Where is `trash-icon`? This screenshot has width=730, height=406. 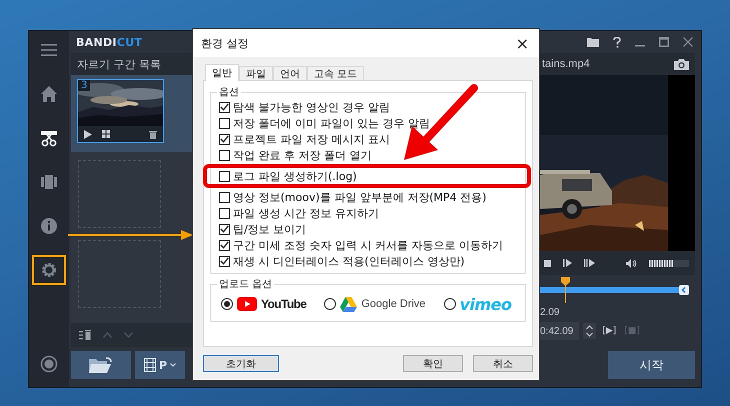
trash-icon is located at coordinates (153, 134).